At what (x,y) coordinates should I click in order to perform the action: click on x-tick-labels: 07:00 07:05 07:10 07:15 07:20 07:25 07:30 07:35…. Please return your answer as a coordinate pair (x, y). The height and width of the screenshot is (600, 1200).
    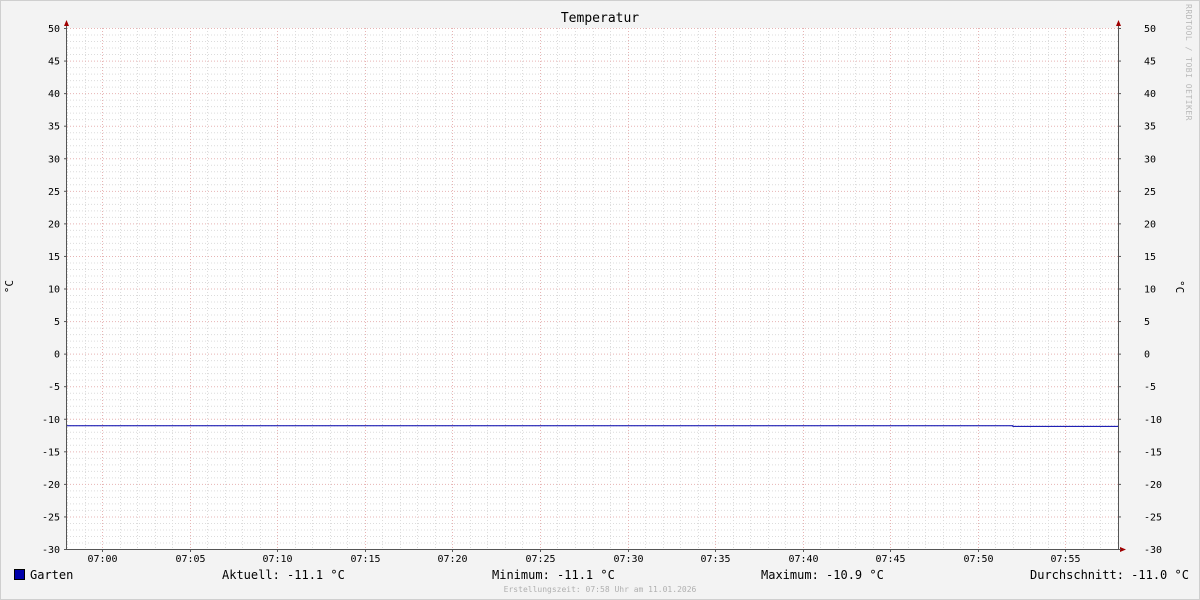
    Looking at the image, I should click on (583, 559).